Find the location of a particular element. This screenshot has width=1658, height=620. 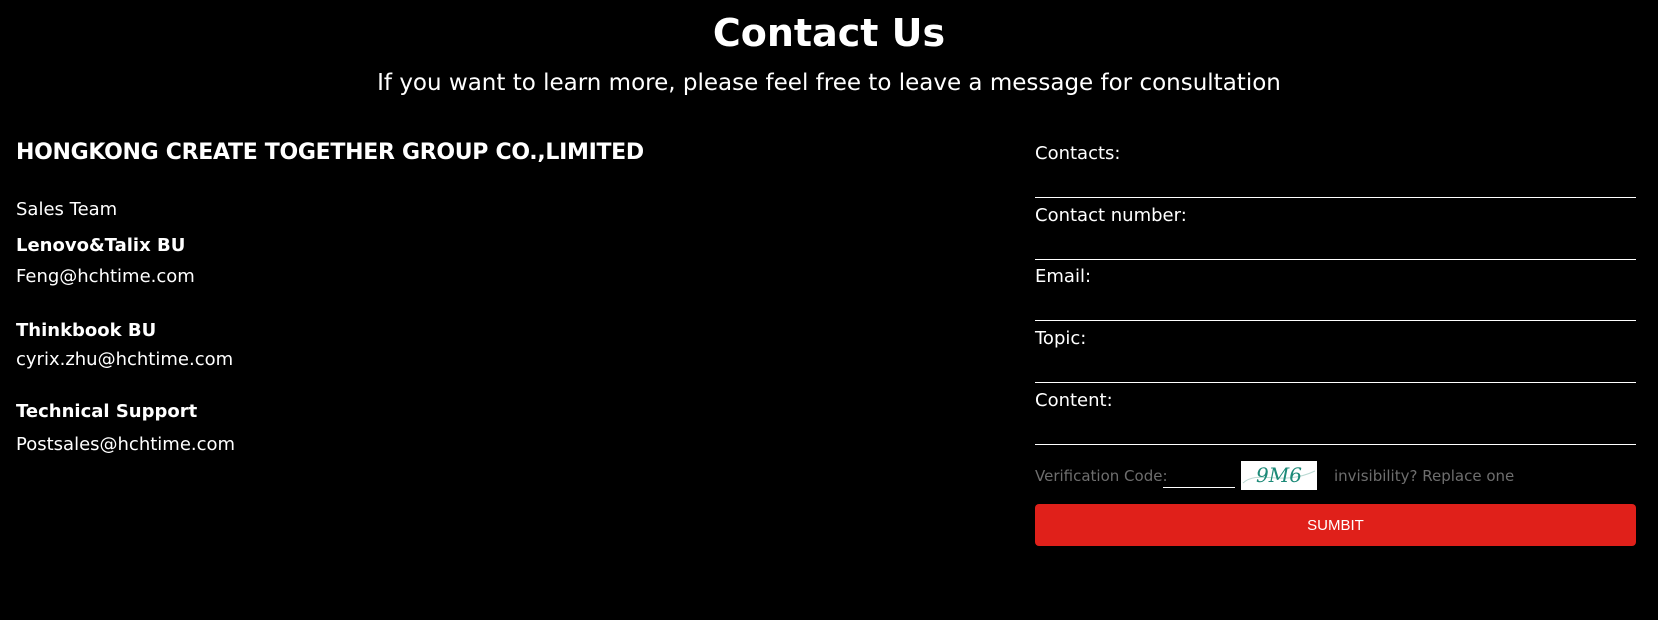

captcha-text: 9M6 is located at coordinates (1279, 475).